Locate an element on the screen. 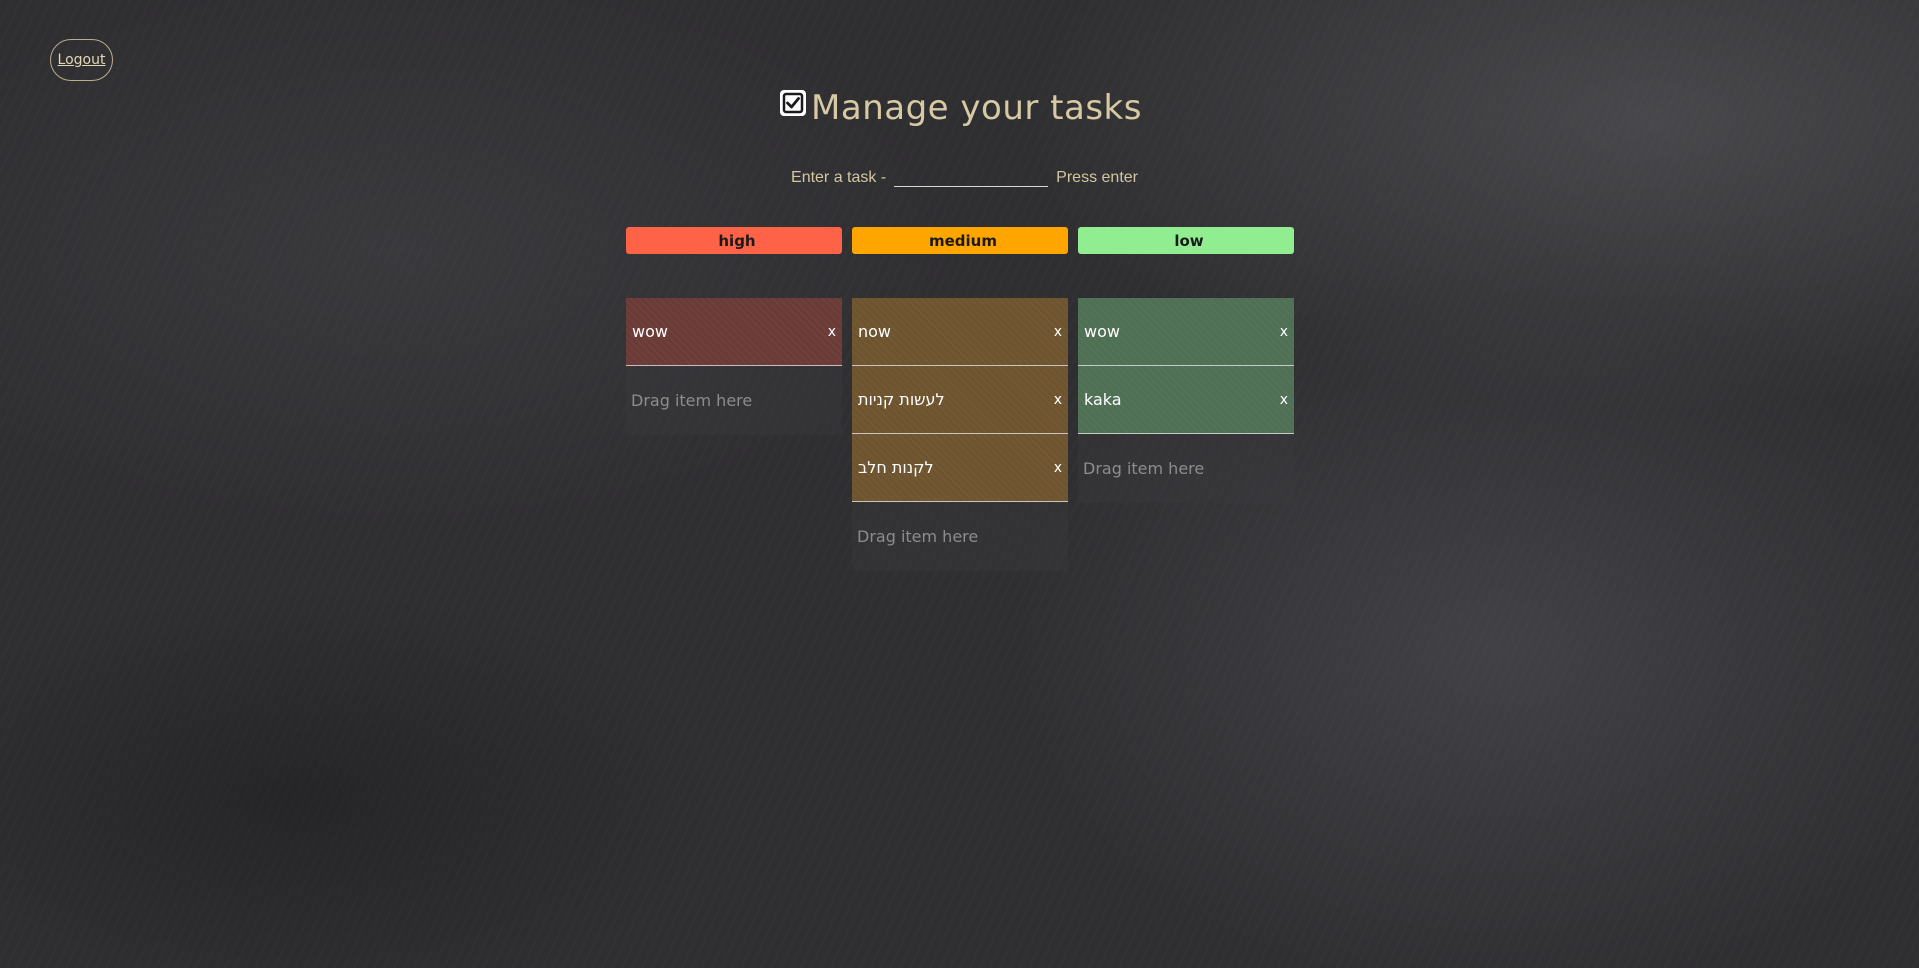 This screenshot has width=1919, height=968. task-text: לעשות קניות is located at coordinates (901, 399).